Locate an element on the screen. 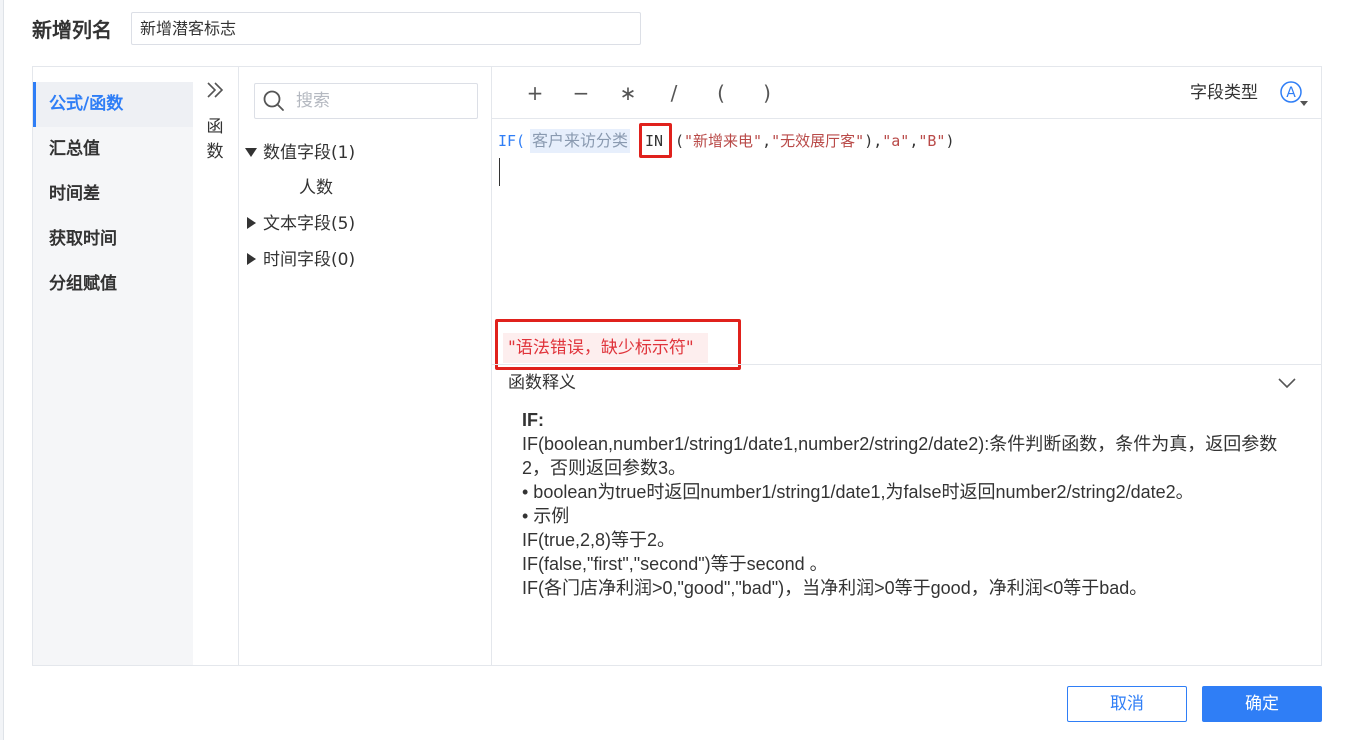 This screenshot has width=1347, height=740. cancel-button: 取消 is located at coordinates (1127, 704).